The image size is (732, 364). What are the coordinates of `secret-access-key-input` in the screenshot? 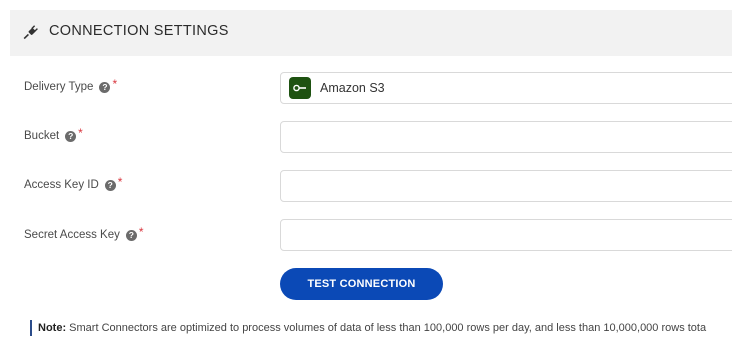 It's located at (506, 235).